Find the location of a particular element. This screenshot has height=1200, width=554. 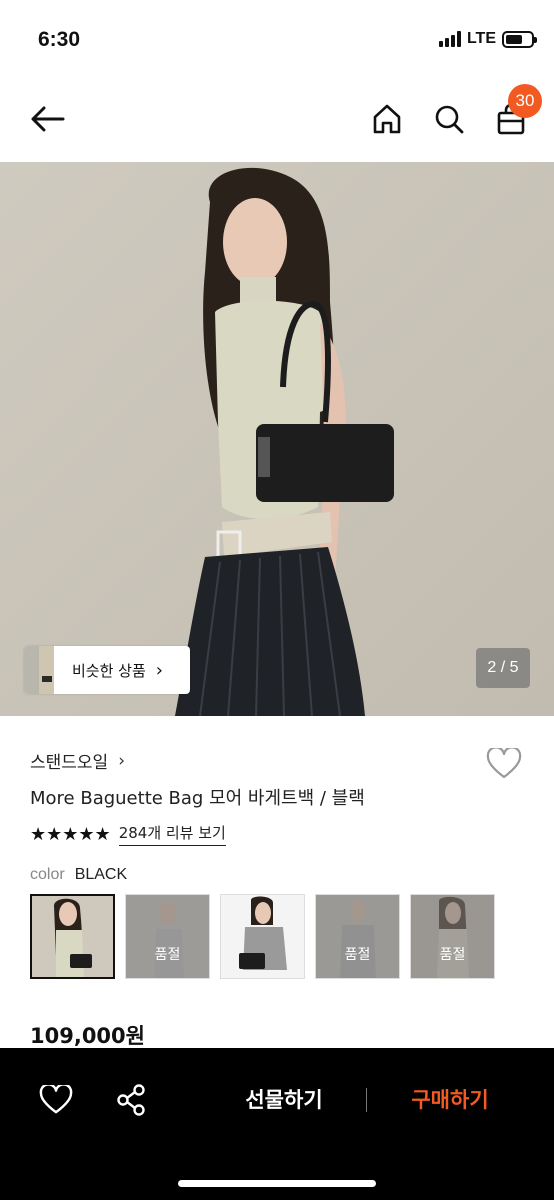

wishlist-button is located at coordinates (504, 764).